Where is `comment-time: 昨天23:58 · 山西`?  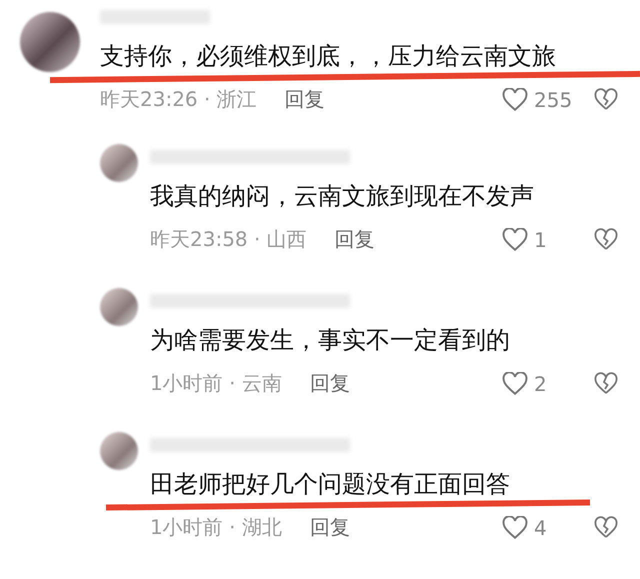 comment-time: 昨天23:58 · 山西 is located at coordinates (228, 239).